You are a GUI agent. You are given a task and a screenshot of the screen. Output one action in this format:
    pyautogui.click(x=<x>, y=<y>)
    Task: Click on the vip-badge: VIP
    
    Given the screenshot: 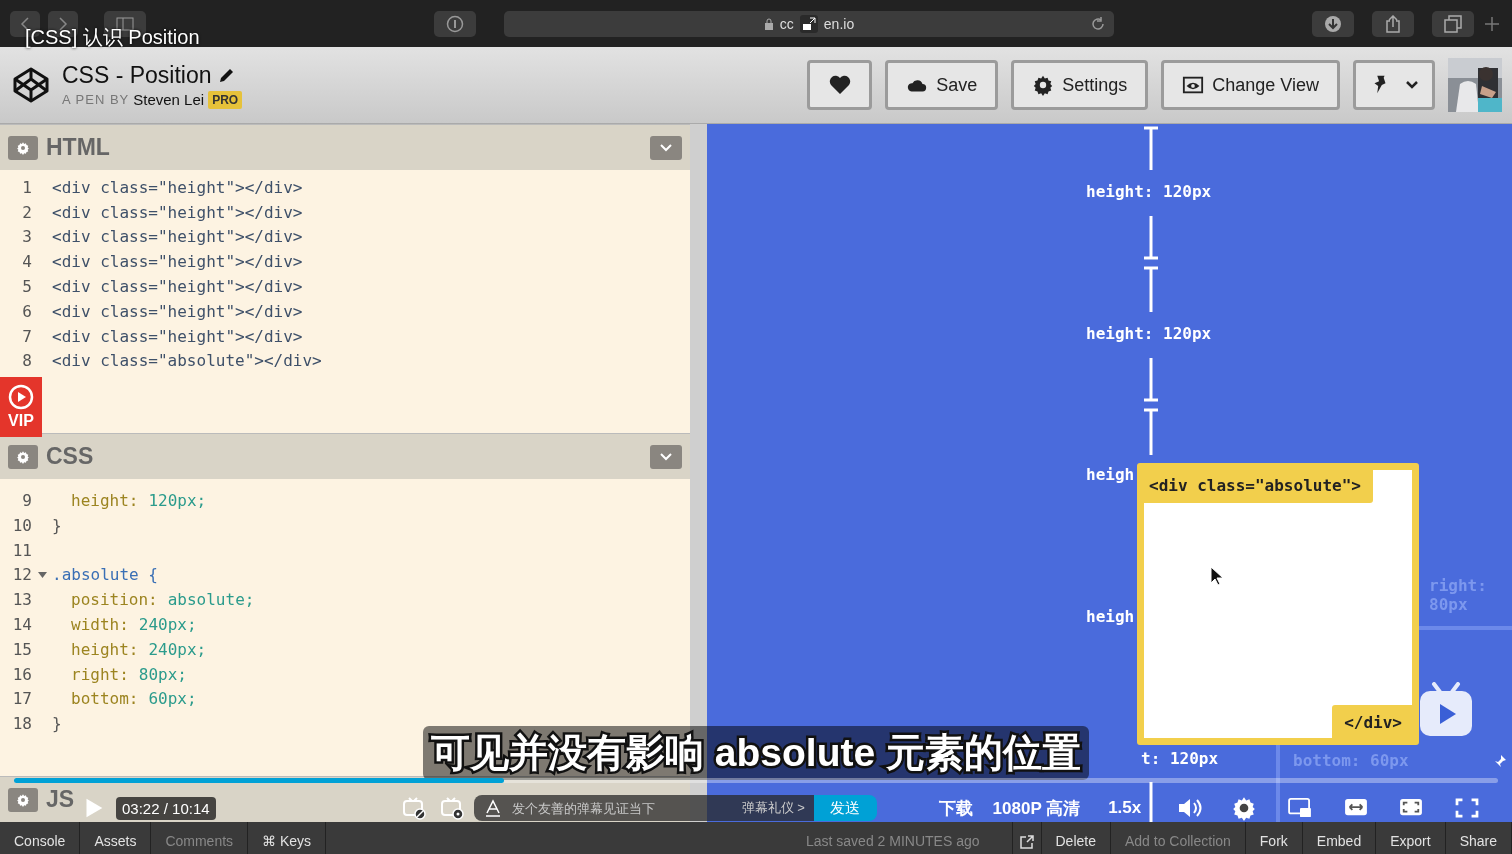 What is the action you would take?
    pyautogui.click(x=21, y=407)
    